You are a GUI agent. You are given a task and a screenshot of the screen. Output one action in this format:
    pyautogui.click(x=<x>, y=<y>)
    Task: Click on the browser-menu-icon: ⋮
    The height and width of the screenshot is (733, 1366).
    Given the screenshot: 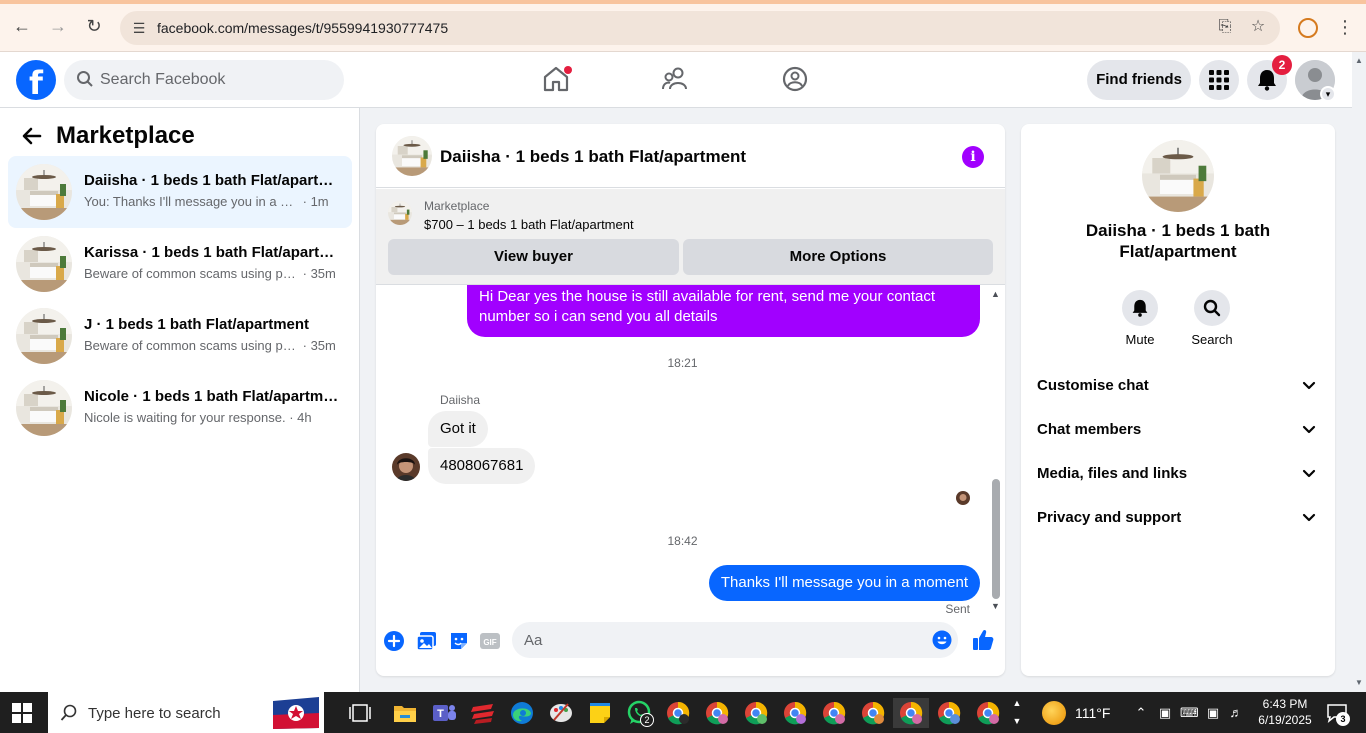 What is the action you would take?
    pyautogui.click(x=1345, y=27)
    